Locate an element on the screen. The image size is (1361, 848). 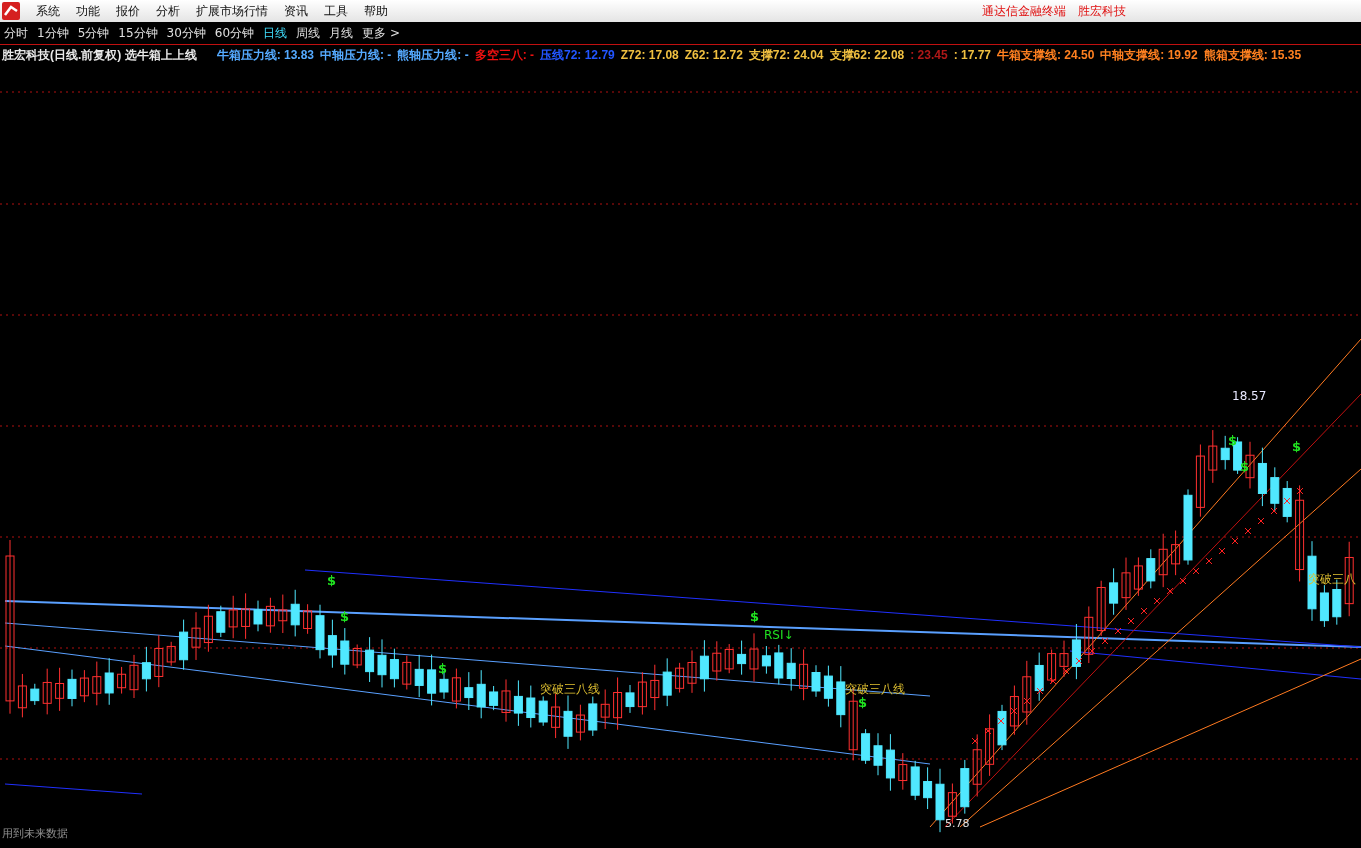
period-tab: 1分钟 is located at coordinates (53, 33).